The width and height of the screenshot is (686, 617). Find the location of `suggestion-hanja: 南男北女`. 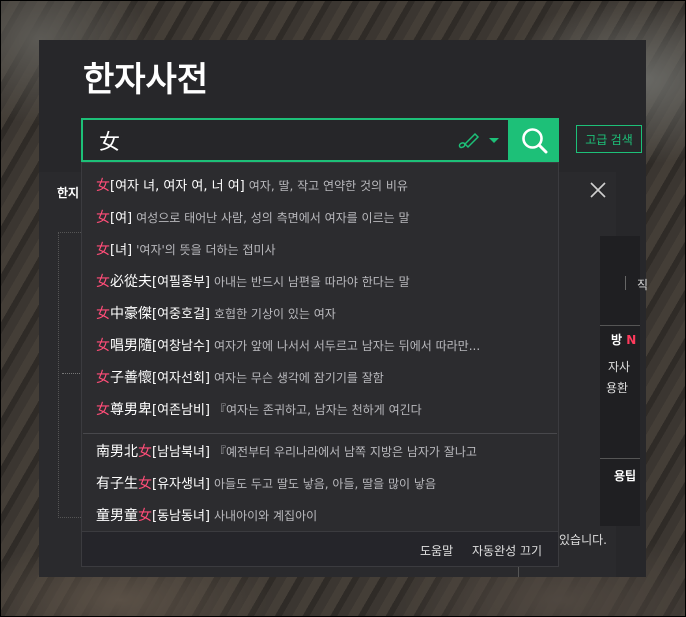

suggestion-hanja: 南男北女 is located at coordinates (124, 452).